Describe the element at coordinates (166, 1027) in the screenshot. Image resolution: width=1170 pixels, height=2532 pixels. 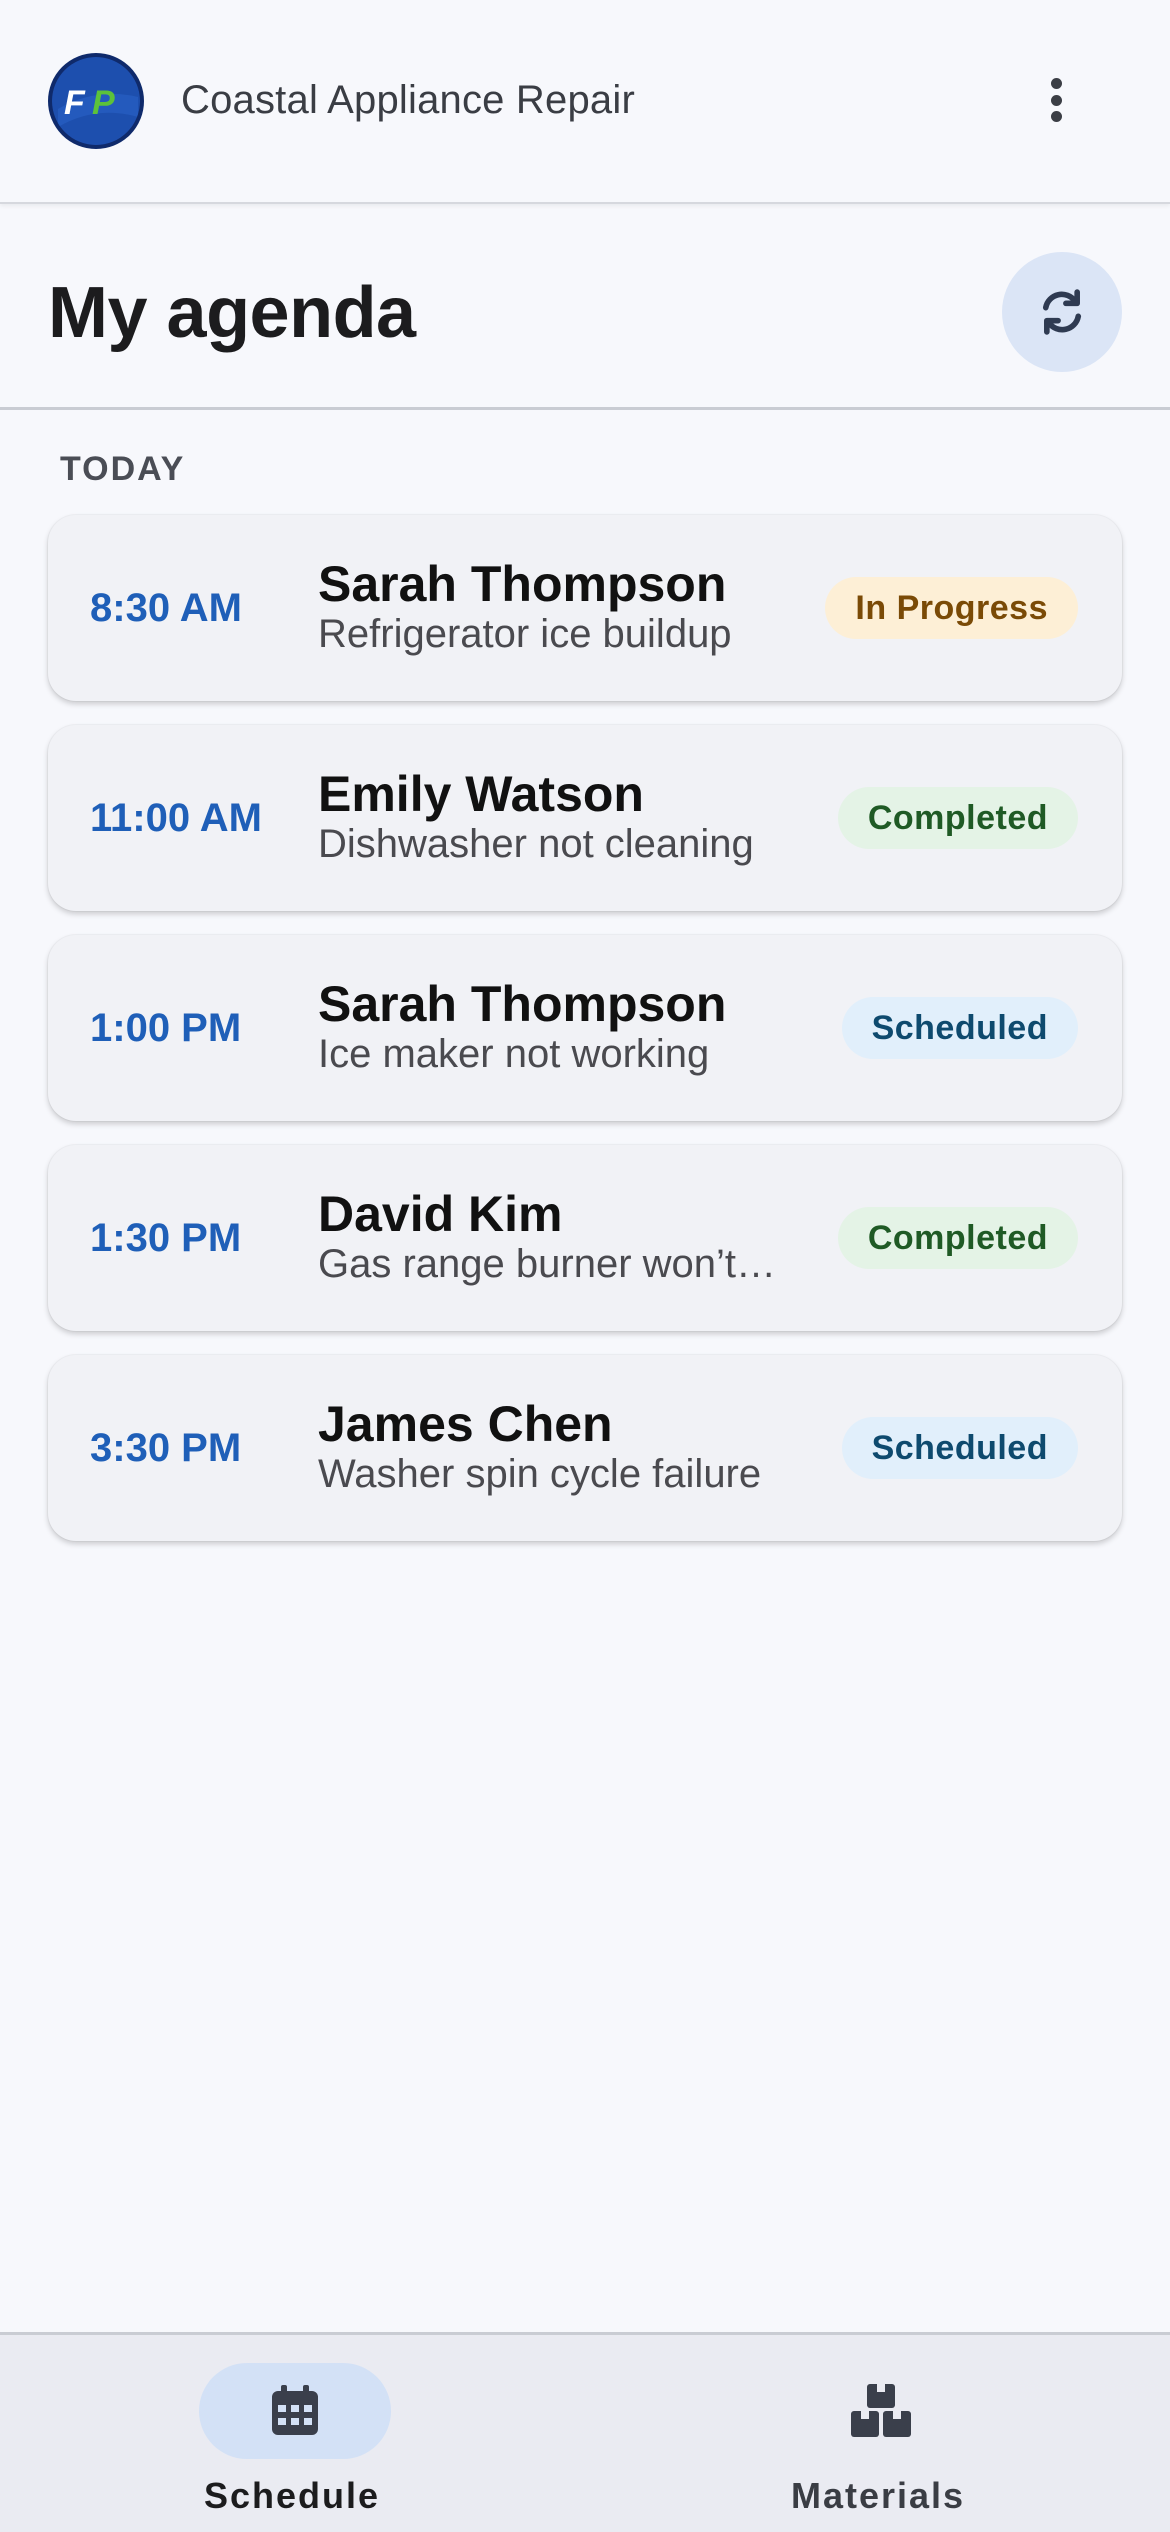
I see `appointment-time: 1:00 PM` at that location.